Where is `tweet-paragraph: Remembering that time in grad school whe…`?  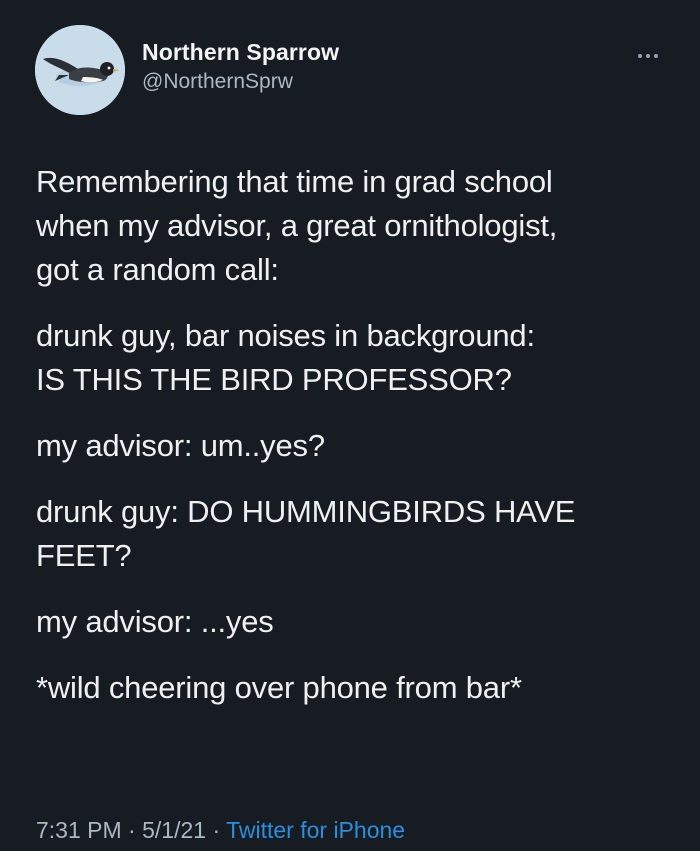
tweet-paragraph: Remembering that time in grad school whe… is located at coordinates (297, 225).